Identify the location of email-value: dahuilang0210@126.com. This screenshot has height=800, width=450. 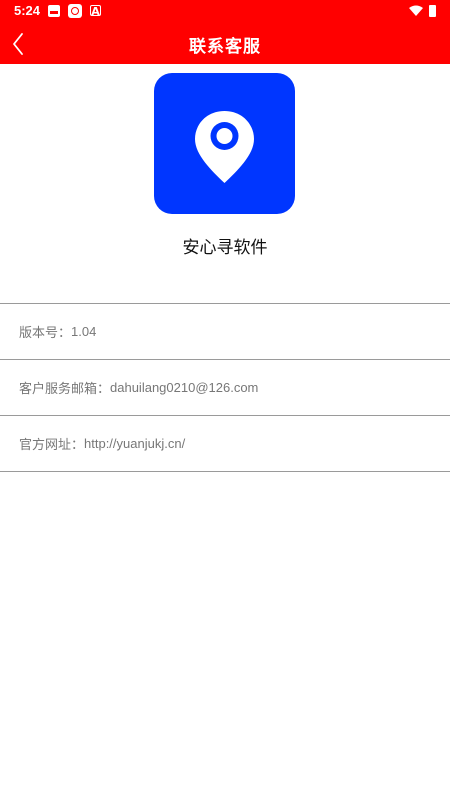
(184, 387).